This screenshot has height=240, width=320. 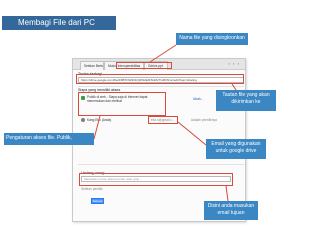 I want to click on arrow-access, so click(x=97, y=127).